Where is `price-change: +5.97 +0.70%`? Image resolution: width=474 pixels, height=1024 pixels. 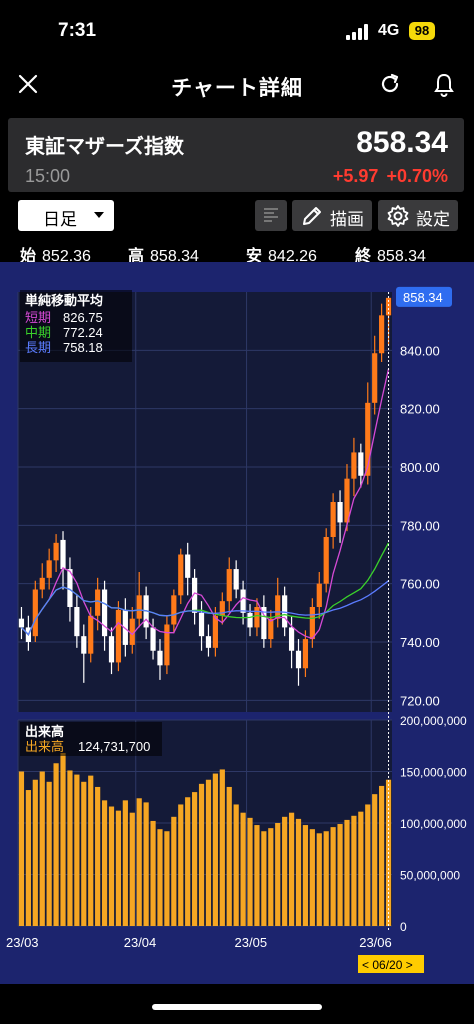 price-change: +5.97 +0.70% is located at coordinates (386, 176).